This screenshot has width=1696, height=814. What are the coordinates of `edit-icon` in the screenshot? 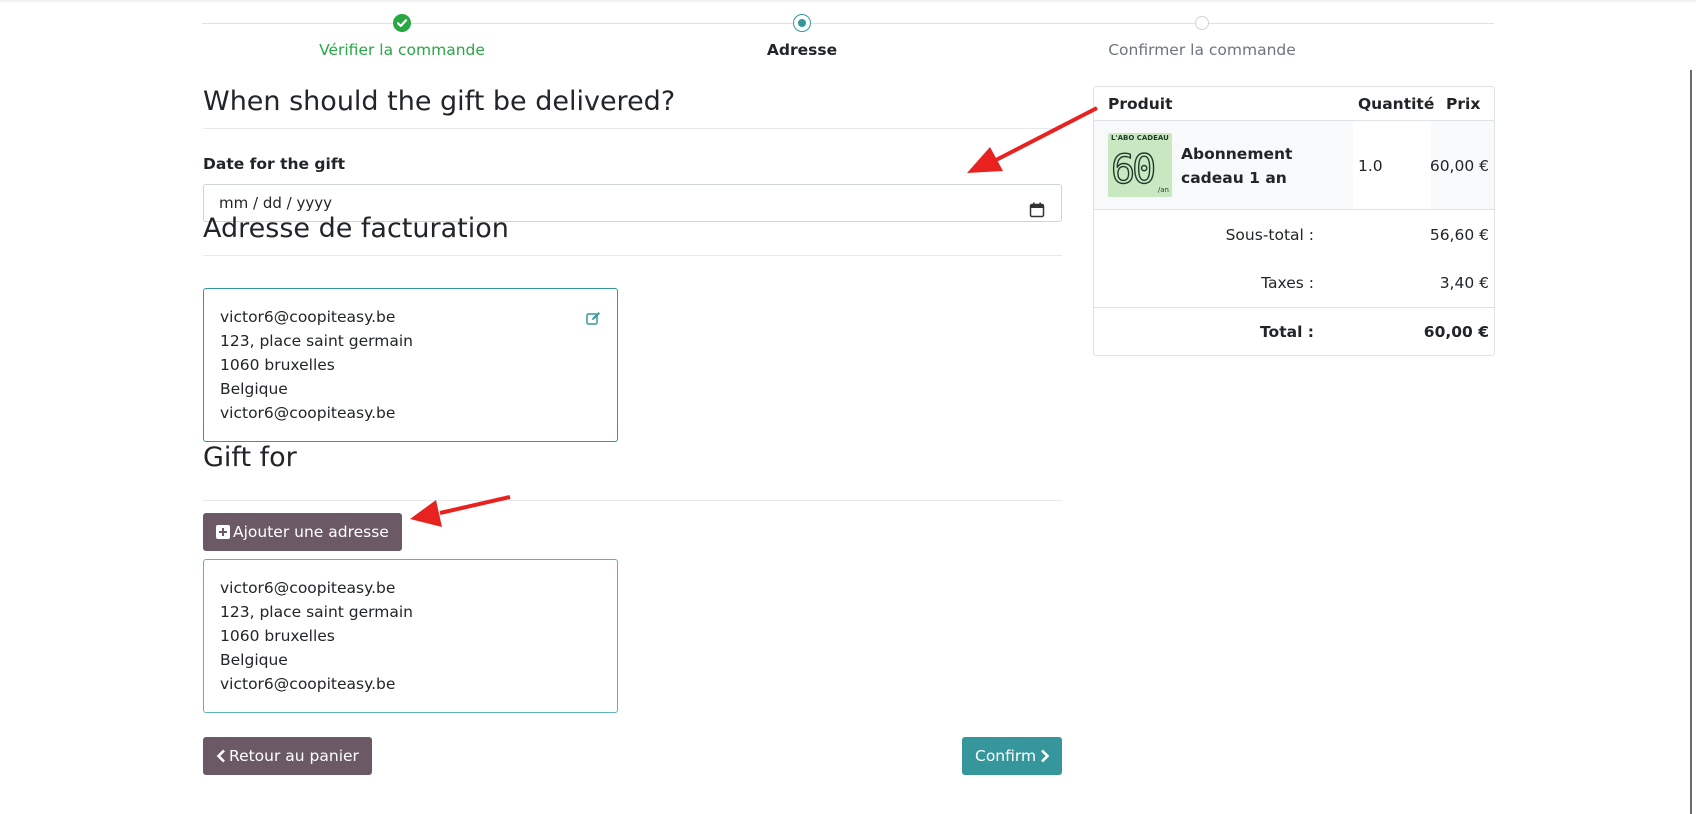 It's located at (593, 321).